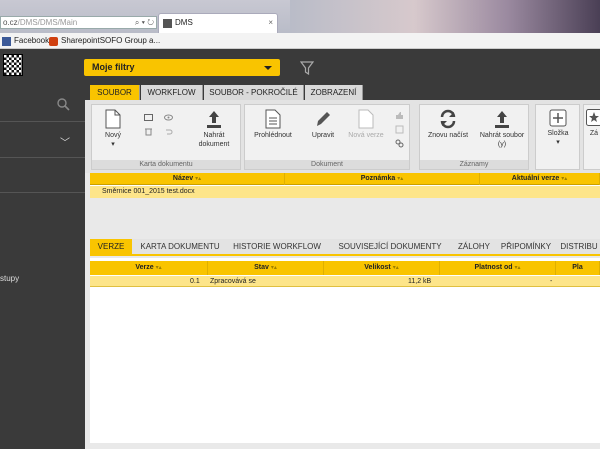 The height and width of the screenshot is (449, 600). Describe the element at coordinates (63, 104) in the screenshot. I see `search-icon` at that location.